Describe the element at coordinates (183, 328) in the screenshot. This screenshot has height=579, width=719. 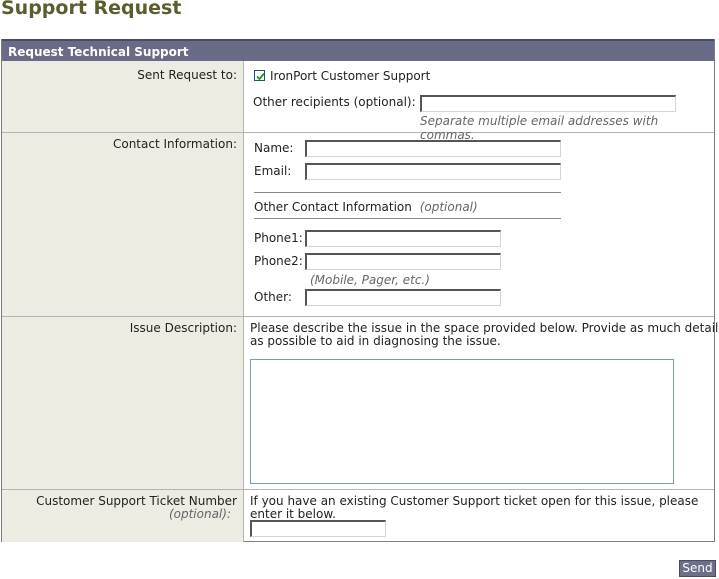
I see `issue-label: Issue Description:` at that location.